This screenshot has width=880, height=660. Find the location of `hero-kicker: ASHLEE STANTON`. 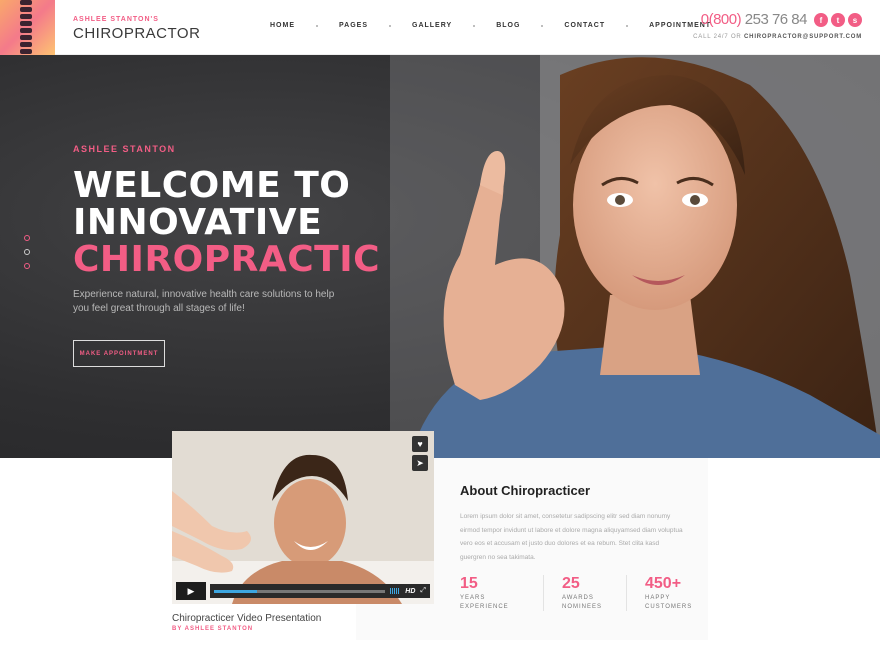

hero-kicker: ASHLEE STANTON is located at coordinates (124, 149).